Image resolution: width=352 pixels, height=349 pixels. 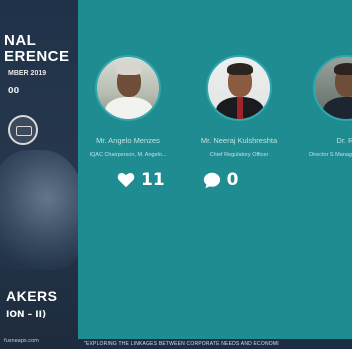 What do you see at coordinates (39, 210) in the screenshot?
I see `microphone-graphic` at bounding box center [39, 210].